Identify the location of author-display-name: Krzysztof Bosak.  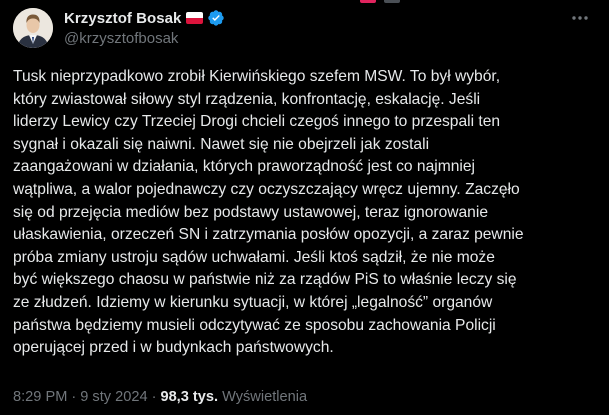
(122, 18).